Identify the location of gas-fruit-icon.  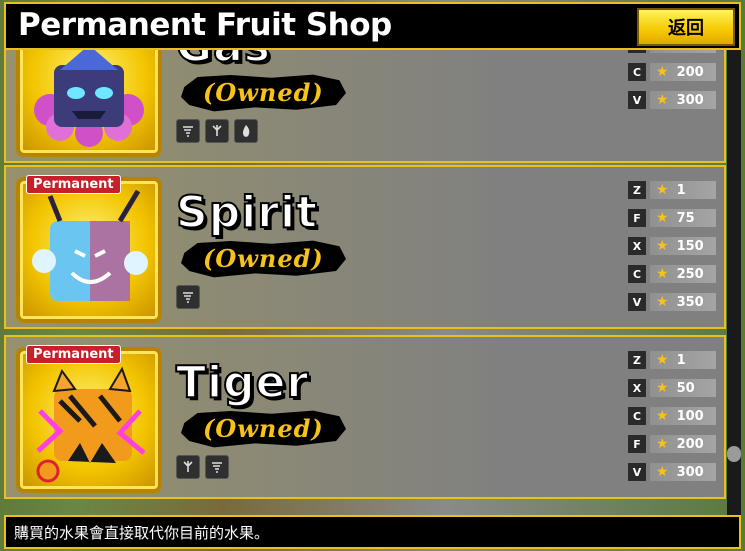
(89, 103).